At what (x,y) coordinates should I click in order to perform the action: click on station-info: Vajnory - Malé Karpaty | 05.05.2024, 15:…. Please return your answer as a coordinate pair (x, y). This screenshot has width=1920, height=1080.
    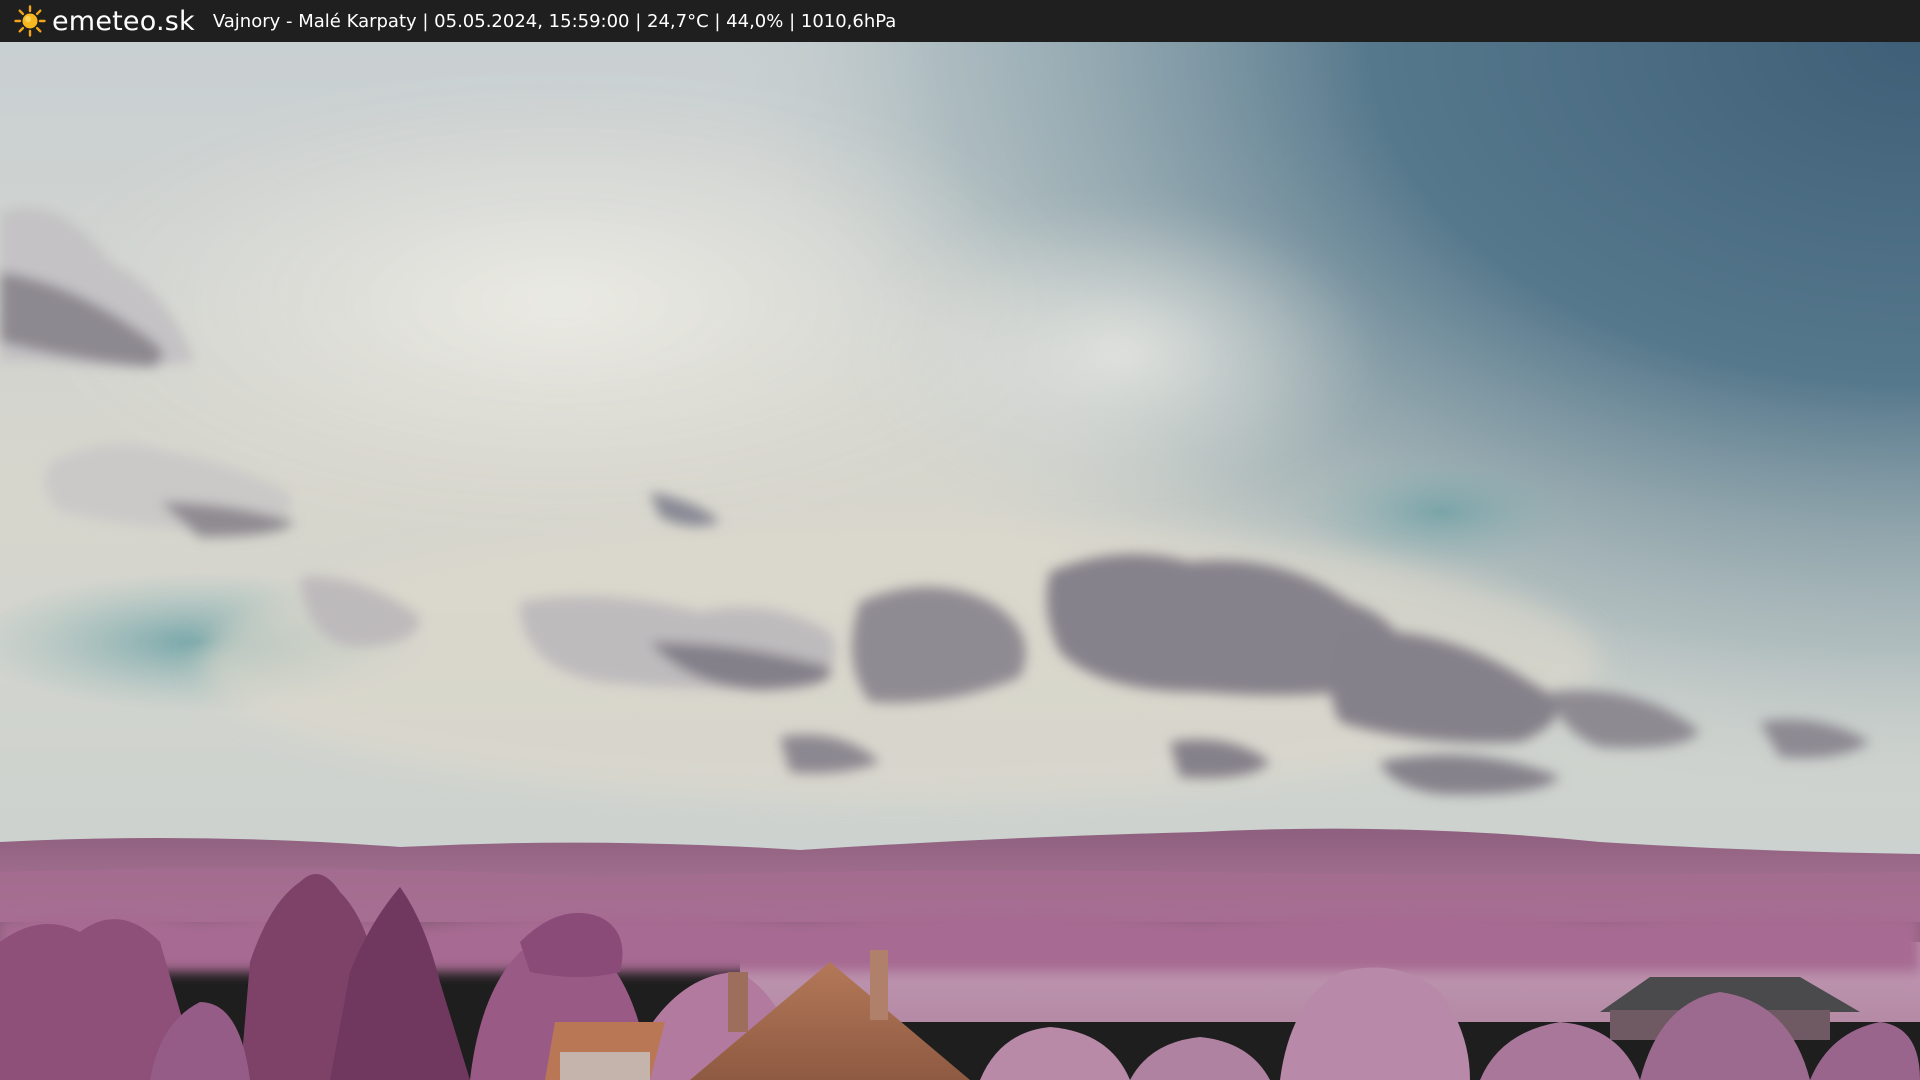
    Looking at the image, I should click on (554, 21).